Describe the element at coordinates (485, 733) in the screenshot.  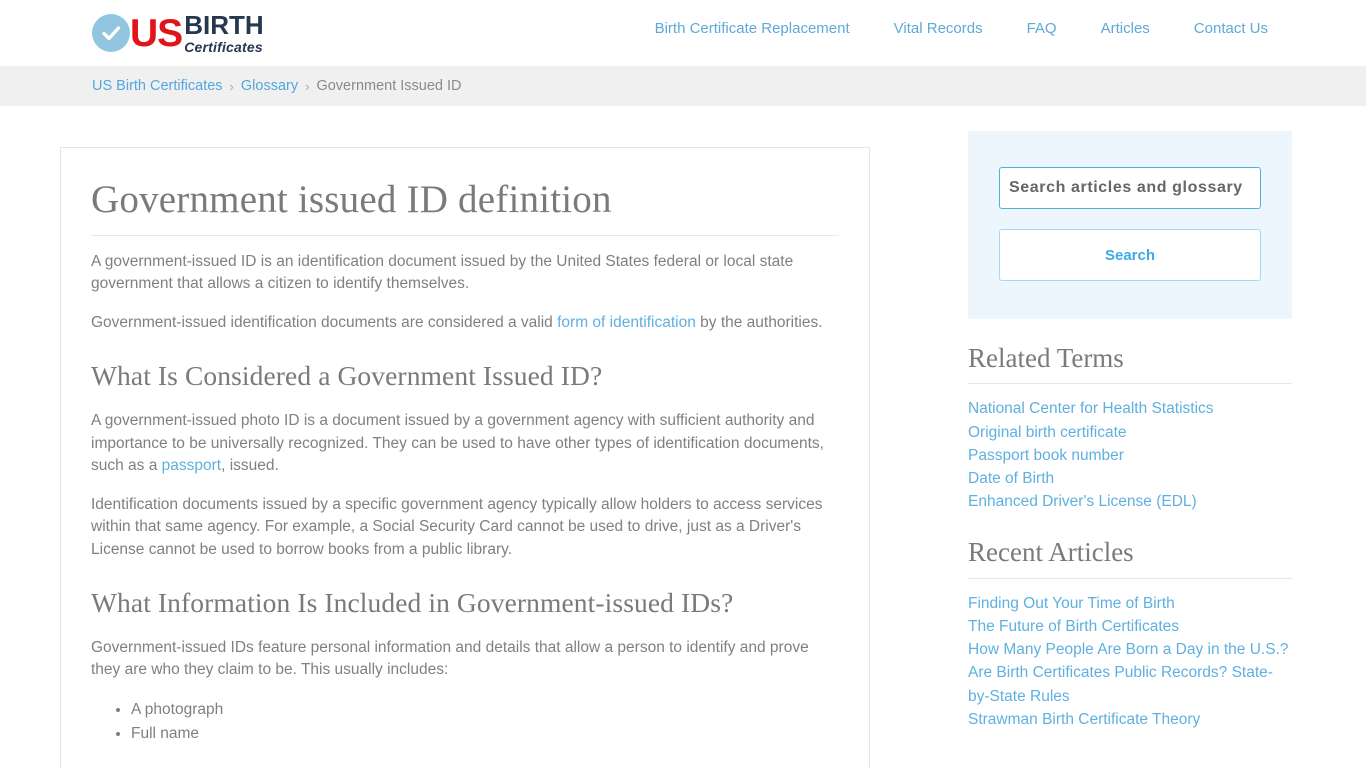
I see `list-item: Full name` at that location.